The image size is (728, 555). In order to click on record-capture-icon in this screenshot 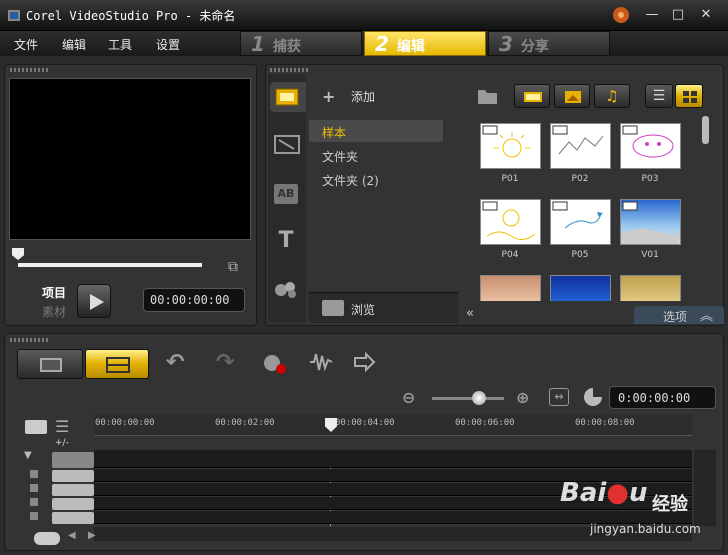, I will do `click(275, 364)`.